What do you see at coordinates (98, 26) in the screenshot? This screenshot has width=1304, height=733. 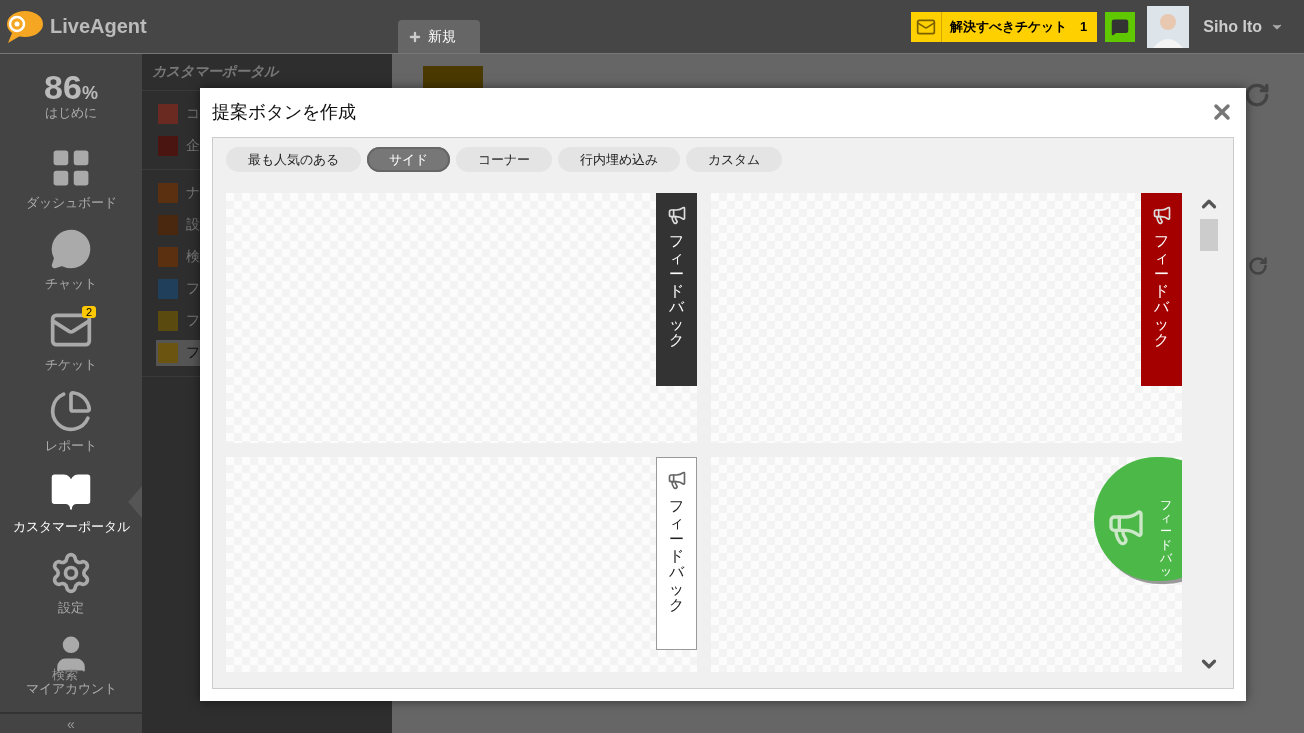 I see `logo-text: LiveAgent` at bounding box center [98, 26].